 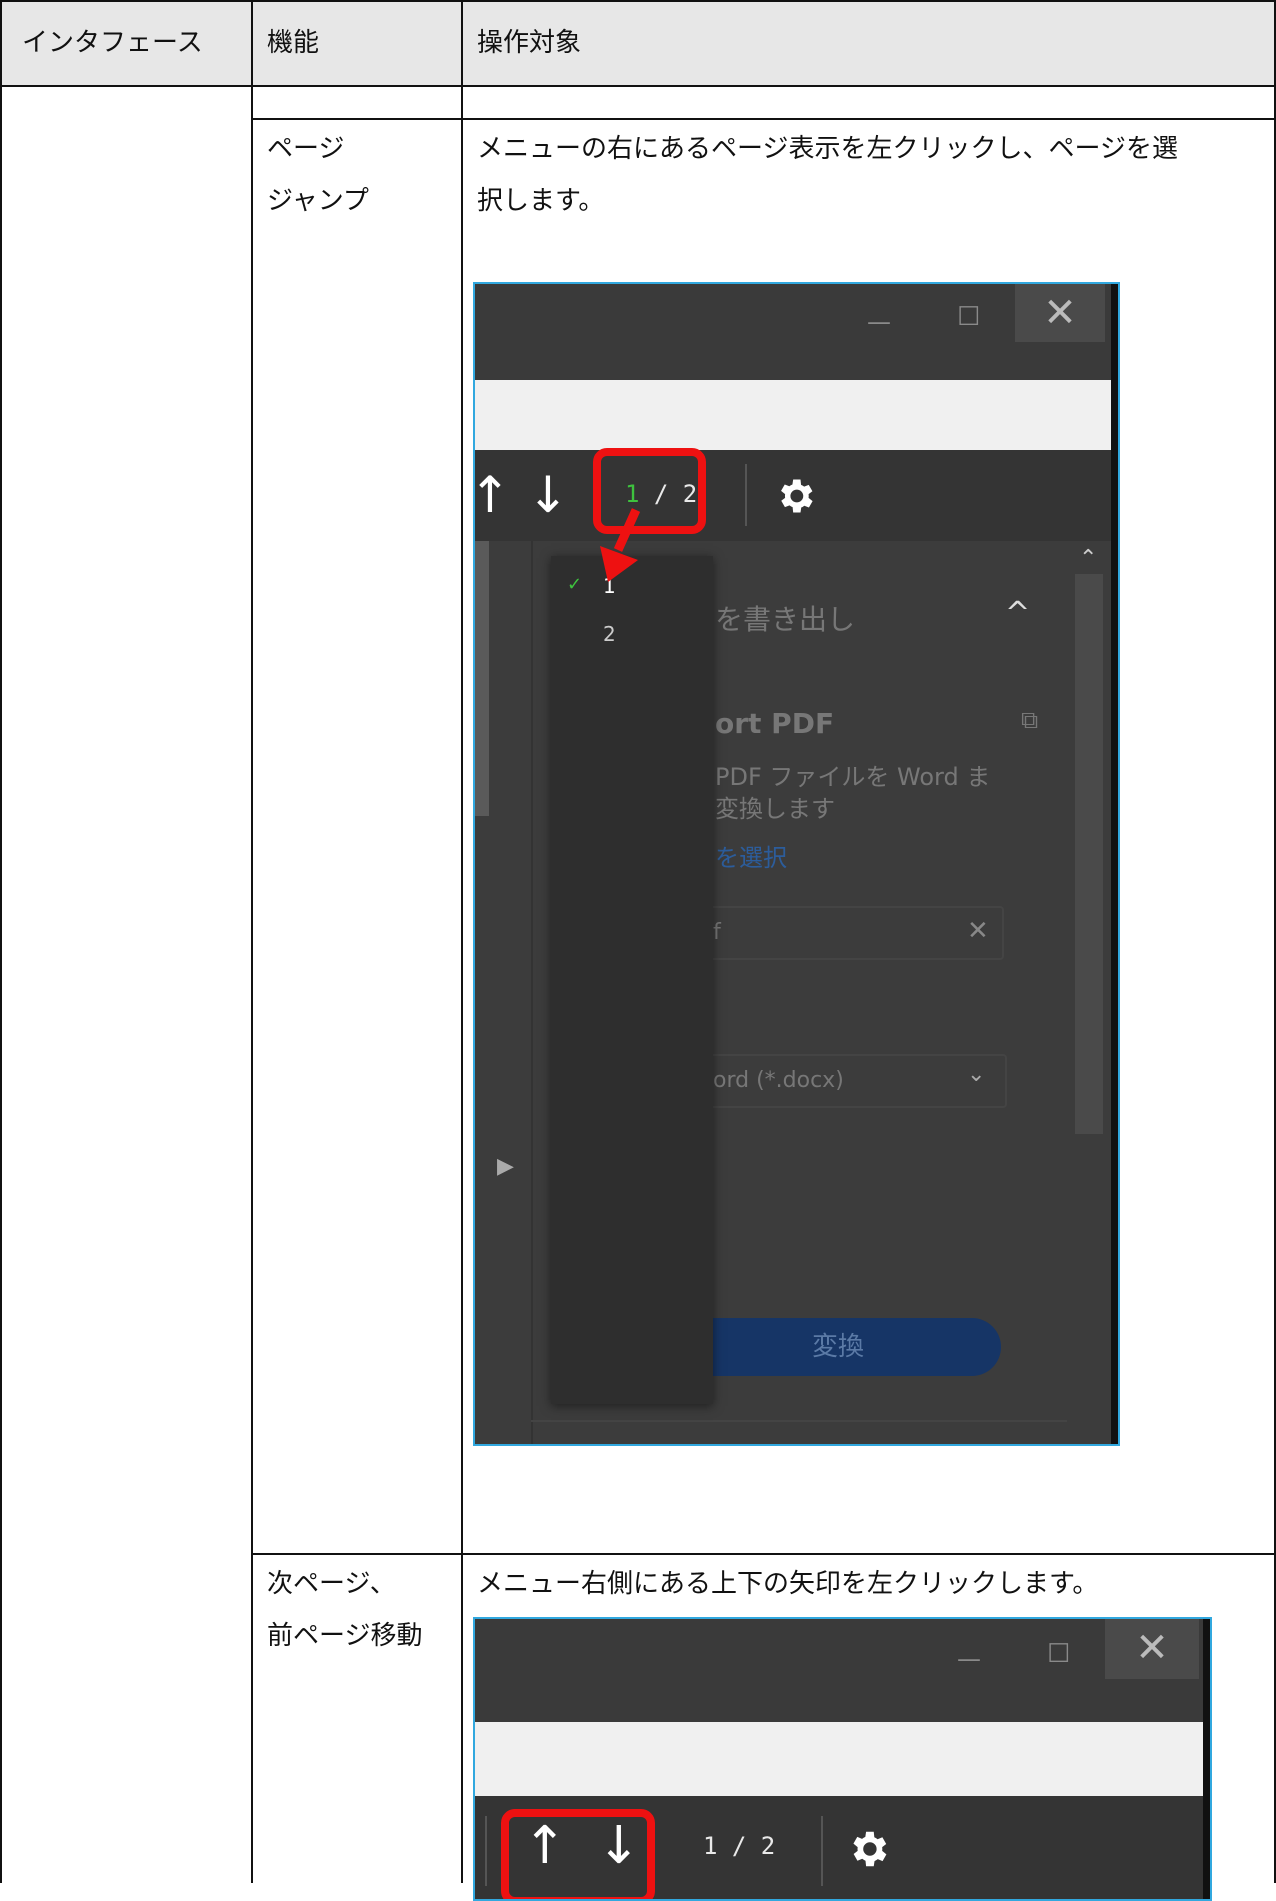 What do you see at coordinates (853, 777) in the screenshot?
I see `export-description-line1: PDF ファイルを Word ま` at bounding box center [853, 777].